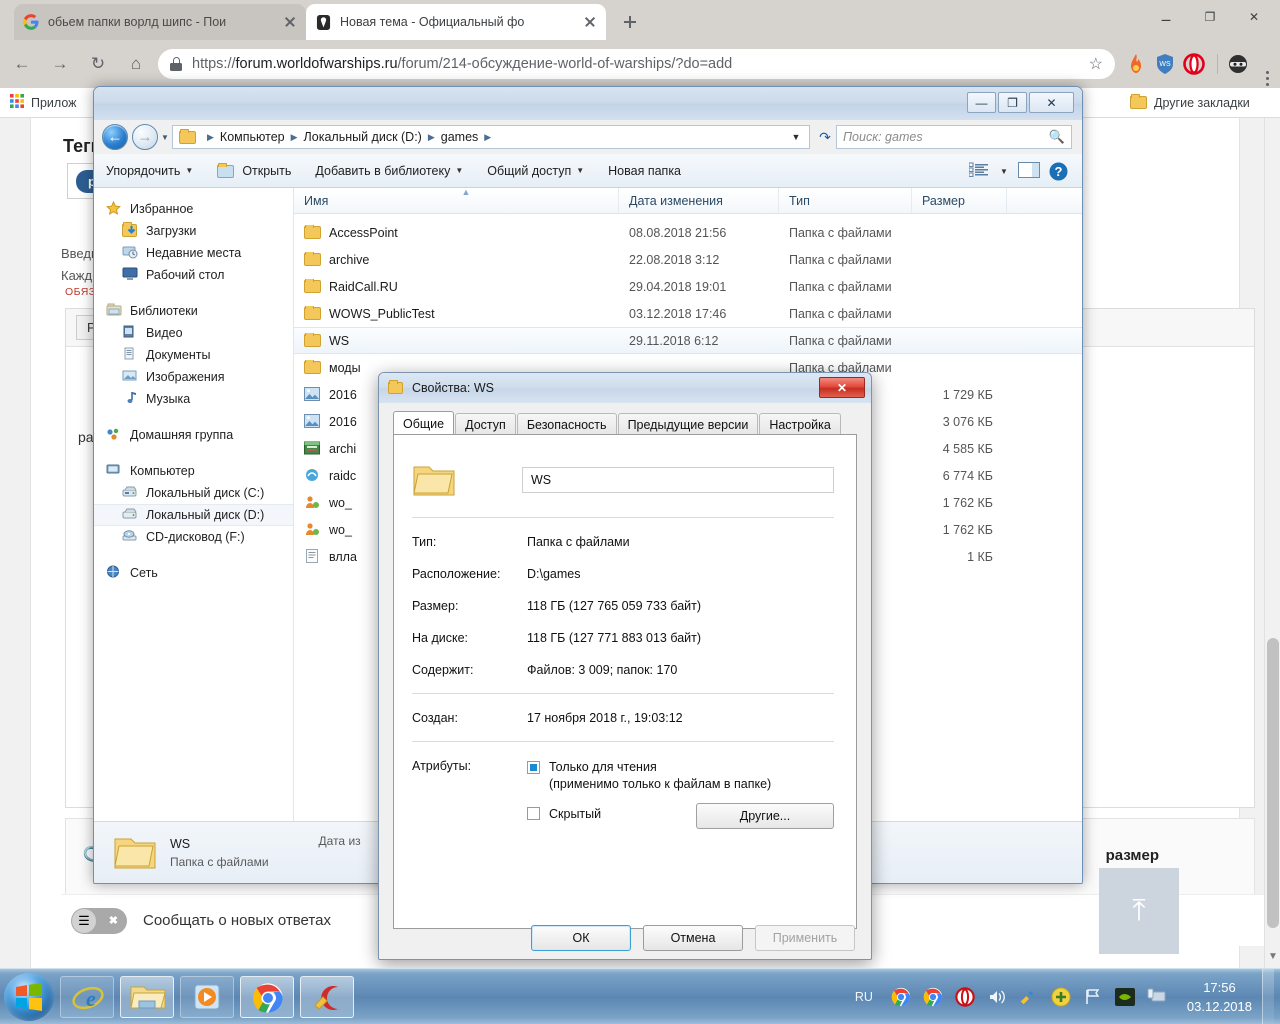  I want to click on nvidia-icon, so click(1125, 997).